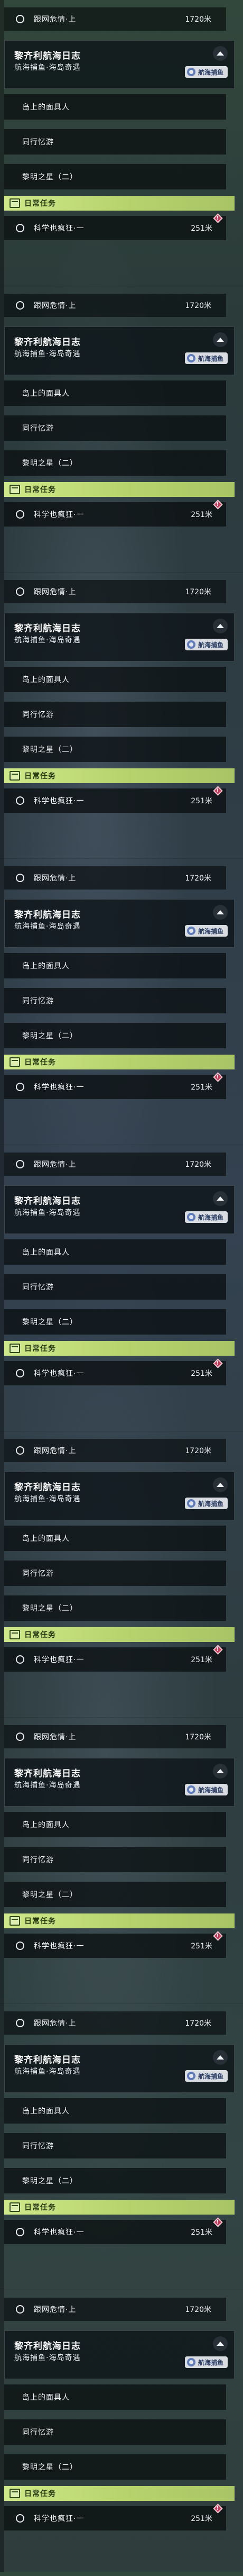 This screenshot has height=2576, width=243. I want to click on region-badge: 航海捕鱼, so click(206, 2362).